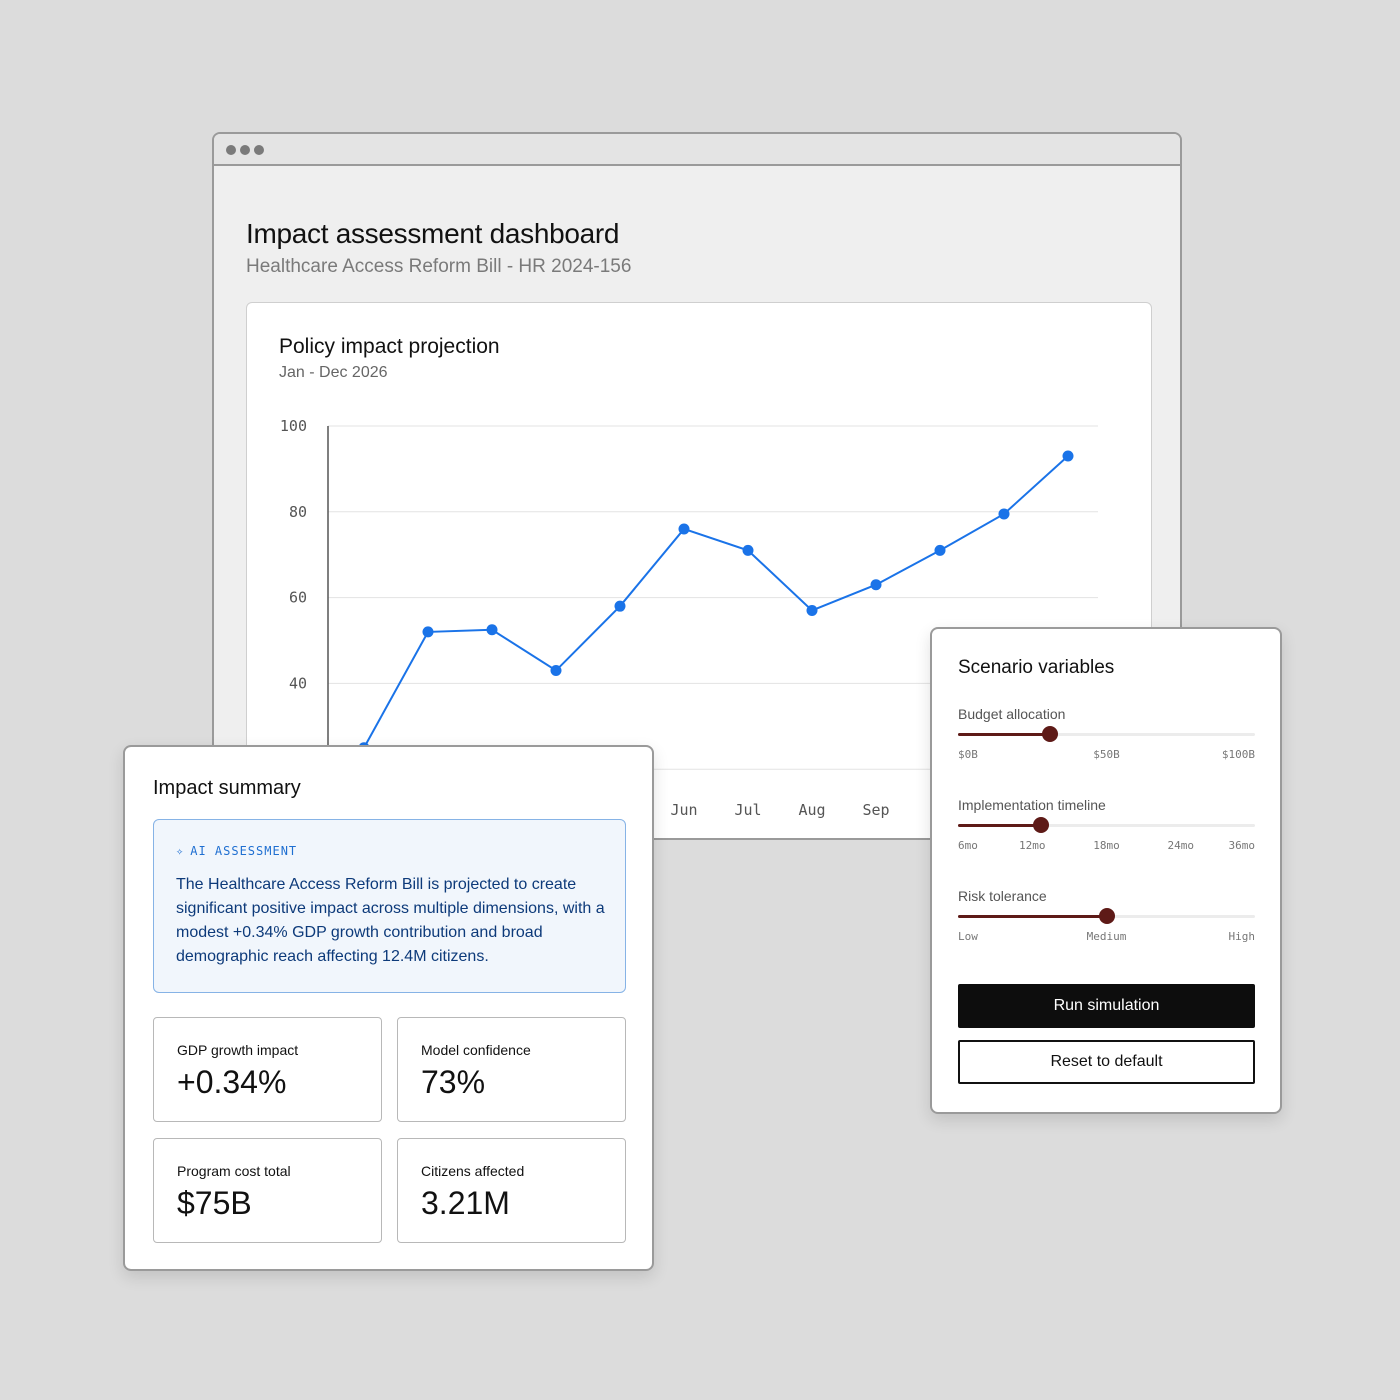  What do you see at coordinates (214, 1203) in the screenshot?
I see `metric-value: $75B` at bounding box center [214, 1203].